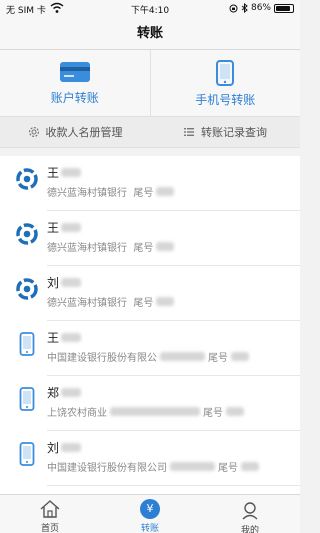 This screenshot has width=320, height=533. What do you see at coordinates (50, 509) in the screenshot?
I see `home-icon` at bounding box center [50, 509].